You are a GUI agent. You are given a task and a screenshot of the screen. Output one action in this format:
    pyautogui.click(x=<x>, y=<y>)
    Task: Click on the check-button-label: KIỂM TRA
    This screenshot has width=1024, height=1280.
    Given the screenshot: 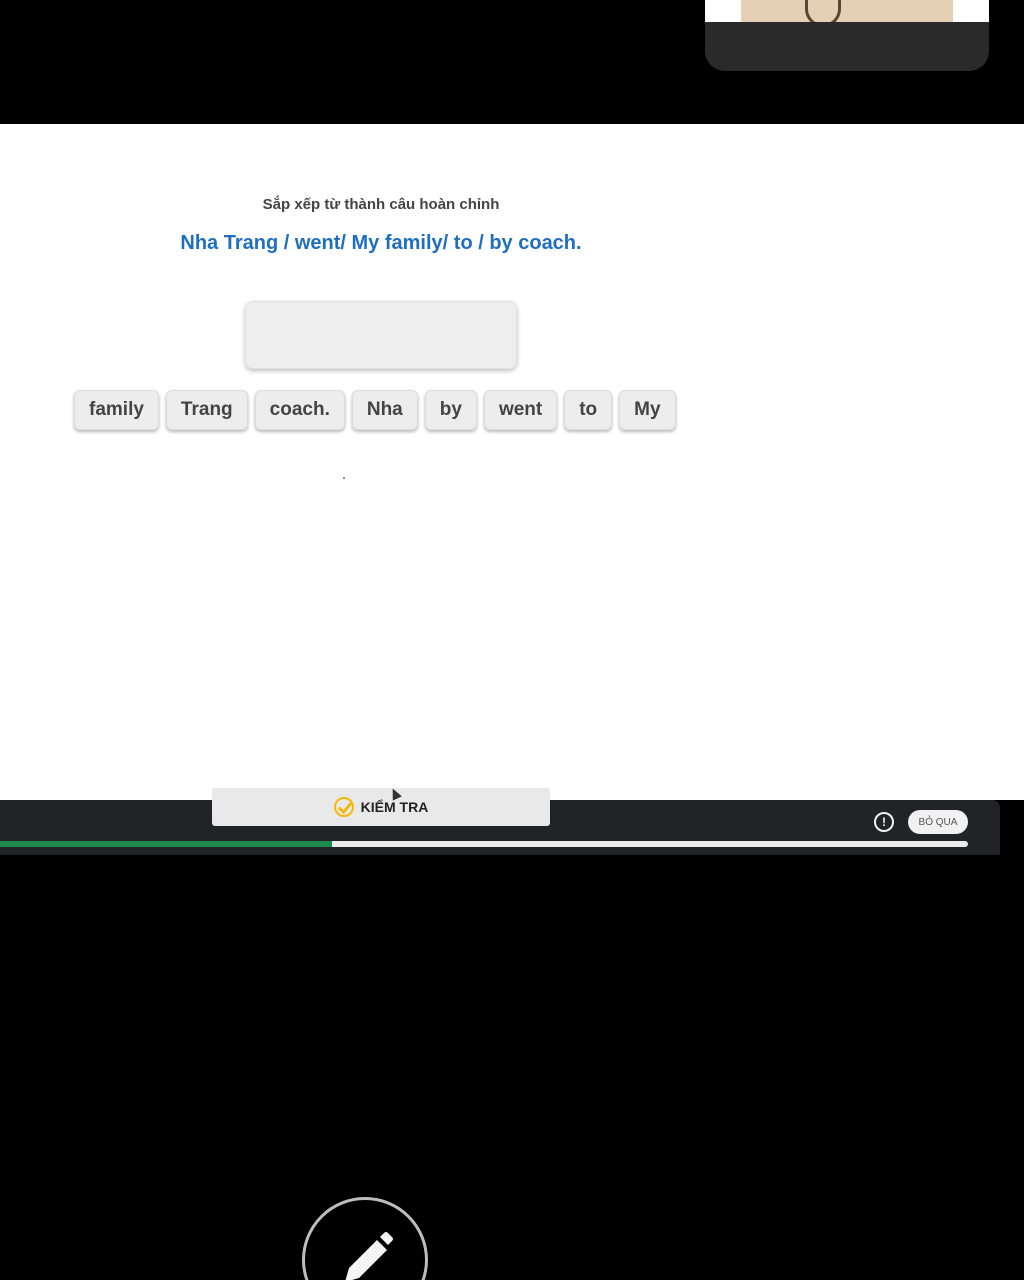 What is the action you would take?
    pyautogui.click(x=394, y=807)
    